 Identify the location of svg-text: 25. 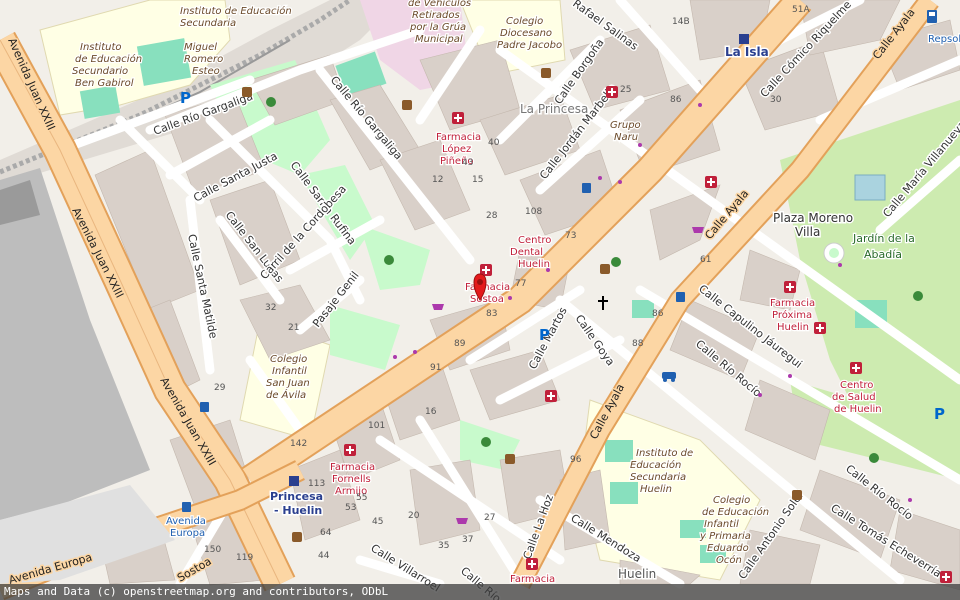
(625, 90).